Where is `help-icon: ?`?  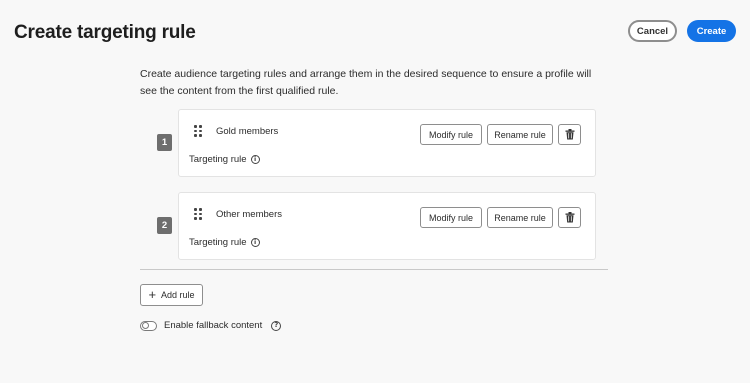 help-icon: ? is located at coordinates (276, 325).